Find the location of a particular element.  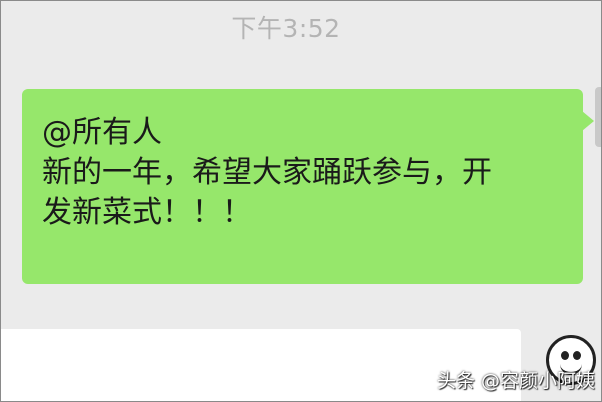

smiley-left-eye is located at coordinates (565, 355).